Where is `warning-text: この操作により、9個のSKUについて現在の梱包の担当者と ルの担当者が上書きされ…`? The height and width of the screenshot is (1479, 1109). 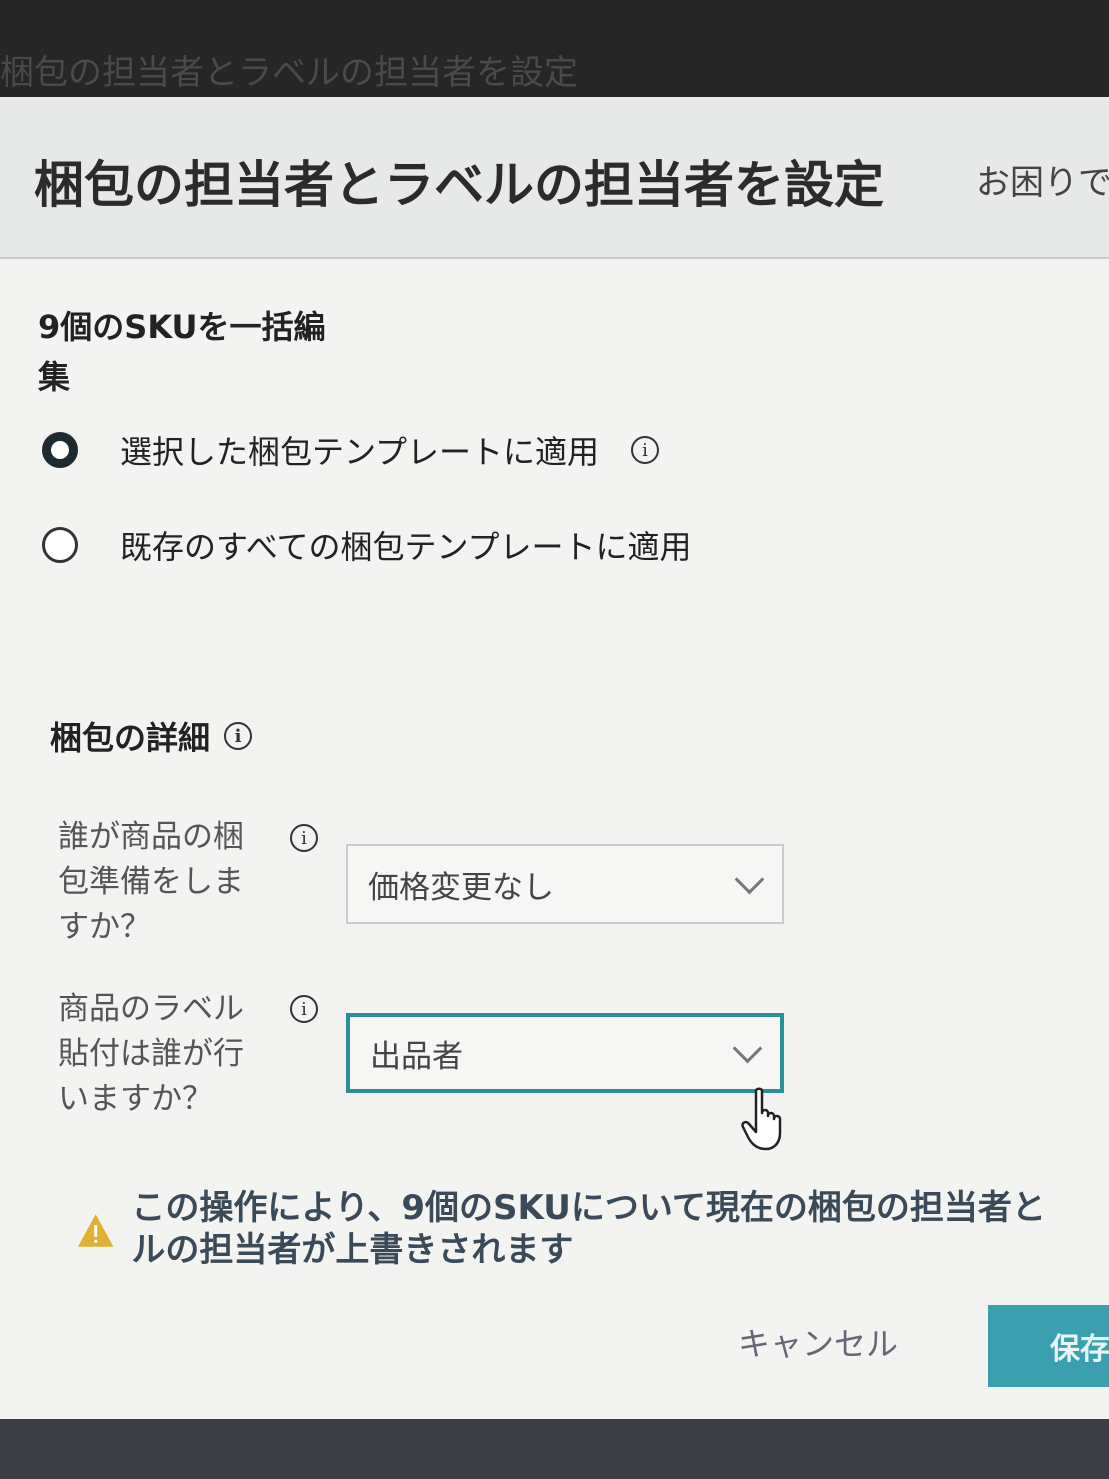 warning-text: この操作により、9個のSKUについて現在の梱包の担当者と ルの担当者が上書きされ… is located at coordinates (620, 1229).